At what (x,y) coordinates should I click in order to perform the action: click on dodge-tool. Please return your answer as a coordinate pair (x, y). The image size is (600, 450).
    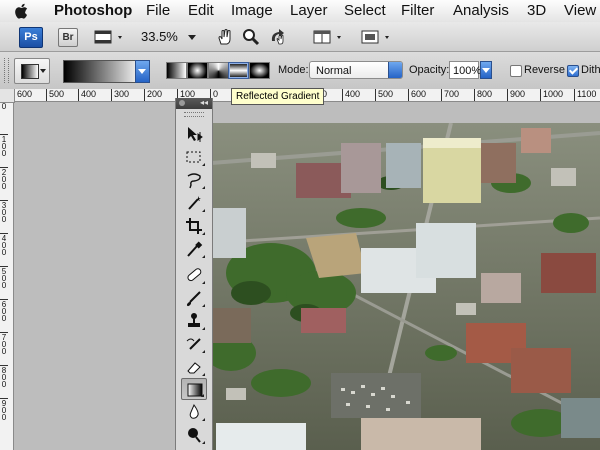
    Looking at the image, I should click on (194, 435).